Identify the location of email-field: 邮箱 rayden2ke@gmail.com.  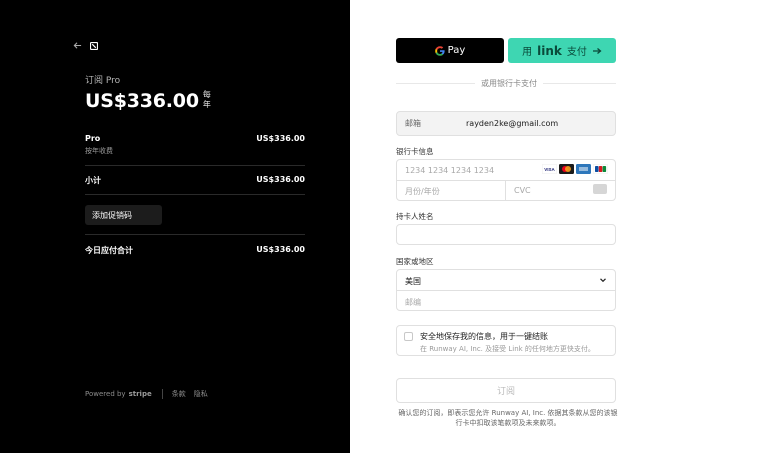
(506, 123).